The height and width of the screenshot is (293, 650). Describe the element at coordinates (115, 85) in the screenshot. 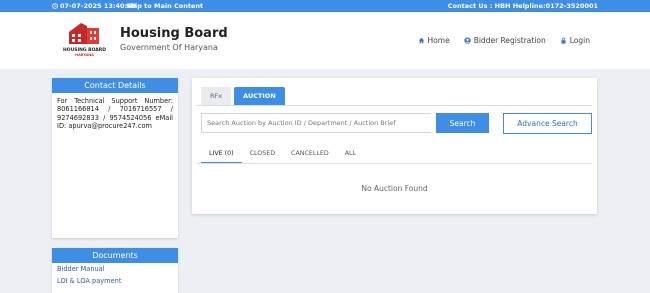

I see `contact-details-heading: Contact Details` at that location.